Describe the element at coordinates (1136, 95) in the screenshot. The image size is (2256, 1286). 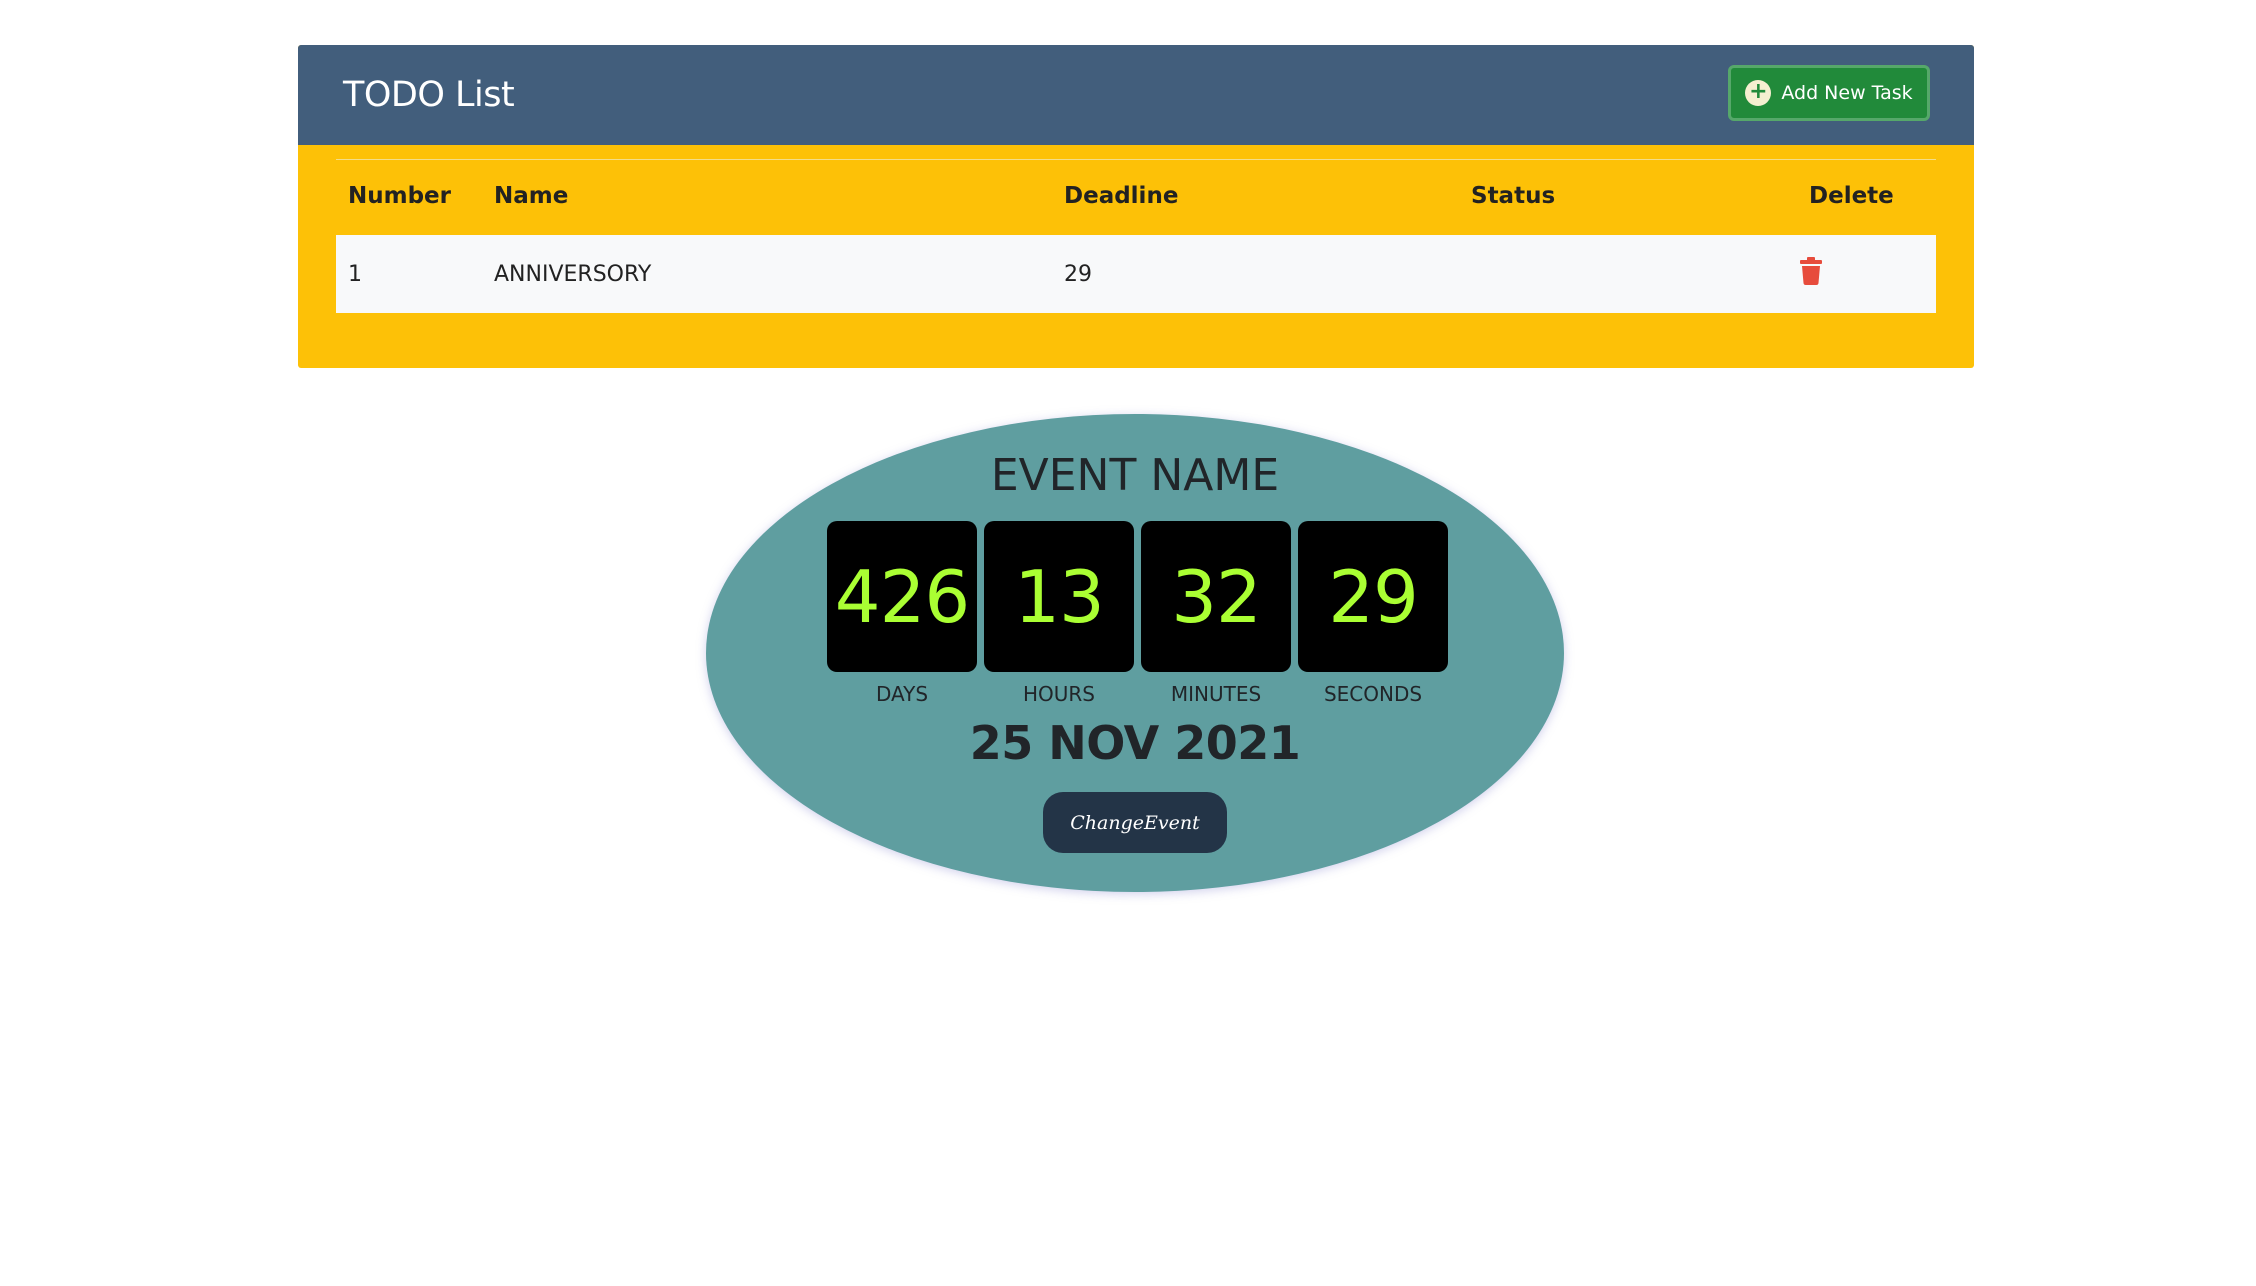
I see `todo-header: TODO List + Add New Task` at that location.